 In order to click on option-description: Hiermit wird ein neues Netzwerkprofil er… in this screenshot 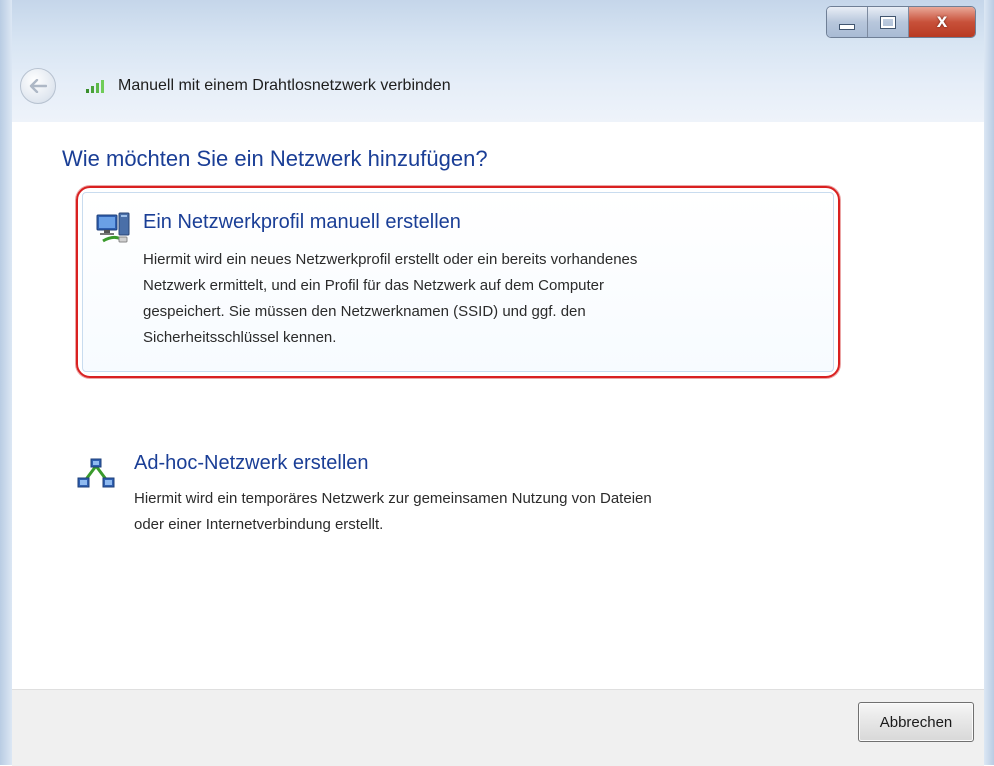, I will do `click(473, 299)`.